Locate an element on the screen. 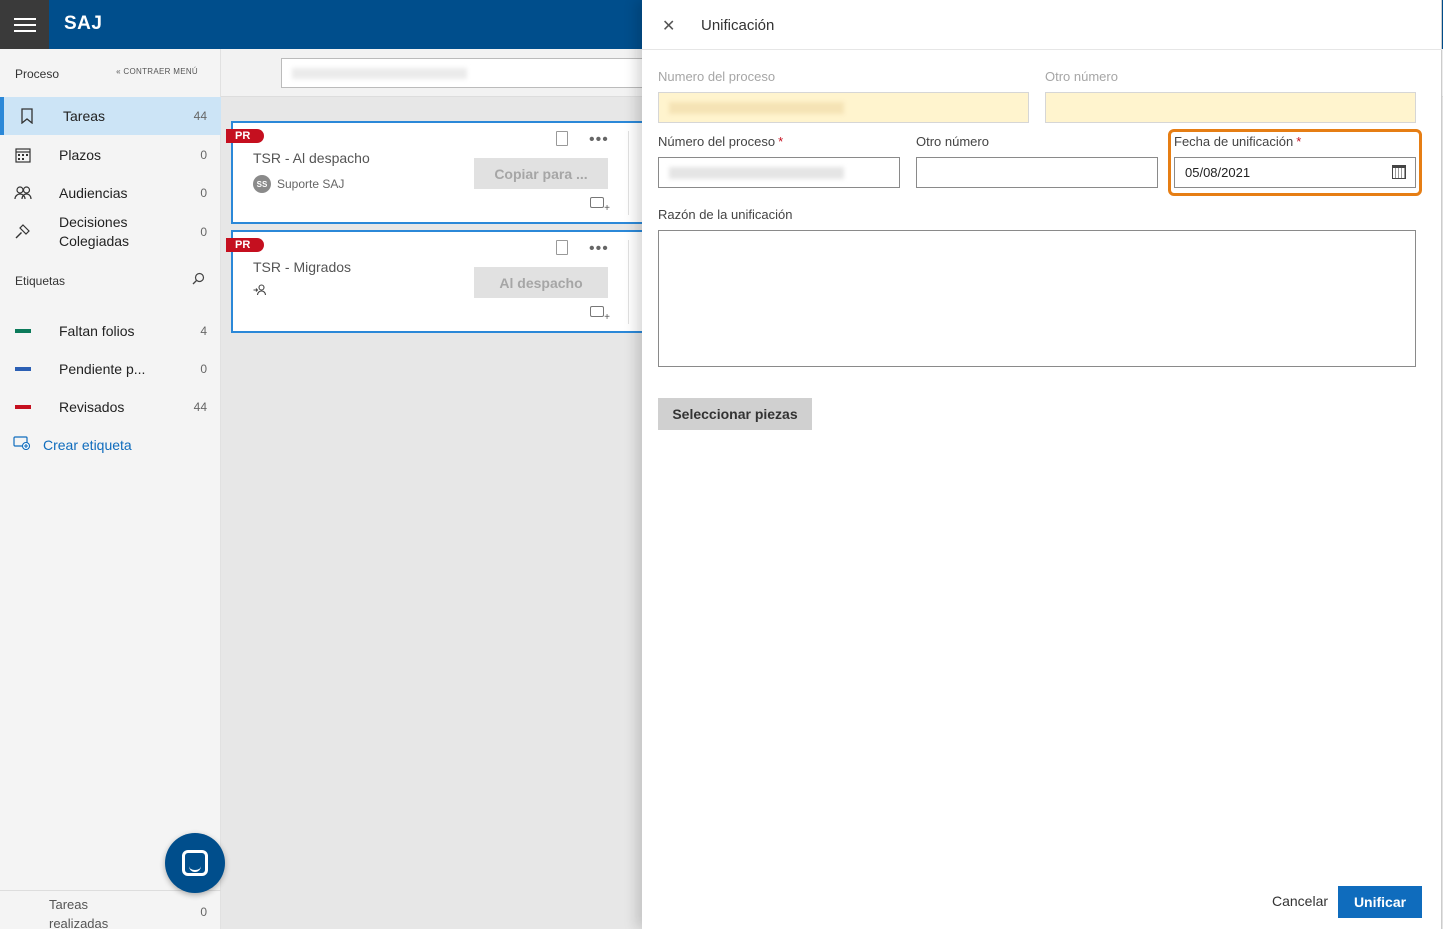  gavel-icon is located at coordinates (23, 232).